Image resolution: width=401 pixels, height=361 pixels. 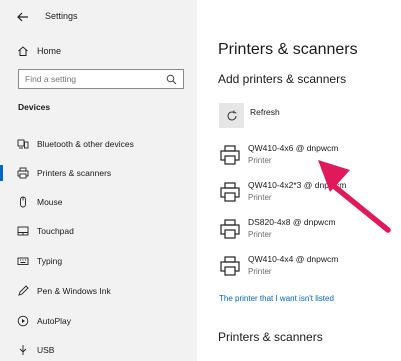 I want to click on refresh-icon, so click(x=231, y=115).